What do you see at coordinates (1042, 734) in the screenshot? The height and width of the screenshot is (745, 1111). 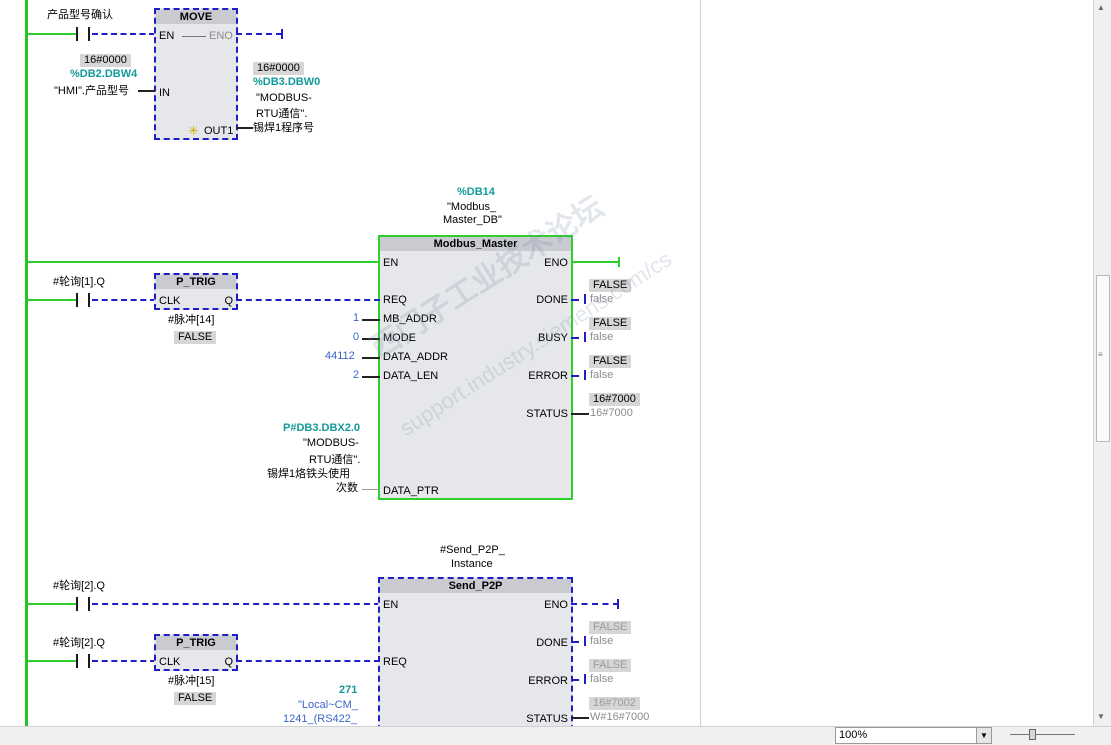 I see `zoom-slider-track` at bounding box center [1042, 734].